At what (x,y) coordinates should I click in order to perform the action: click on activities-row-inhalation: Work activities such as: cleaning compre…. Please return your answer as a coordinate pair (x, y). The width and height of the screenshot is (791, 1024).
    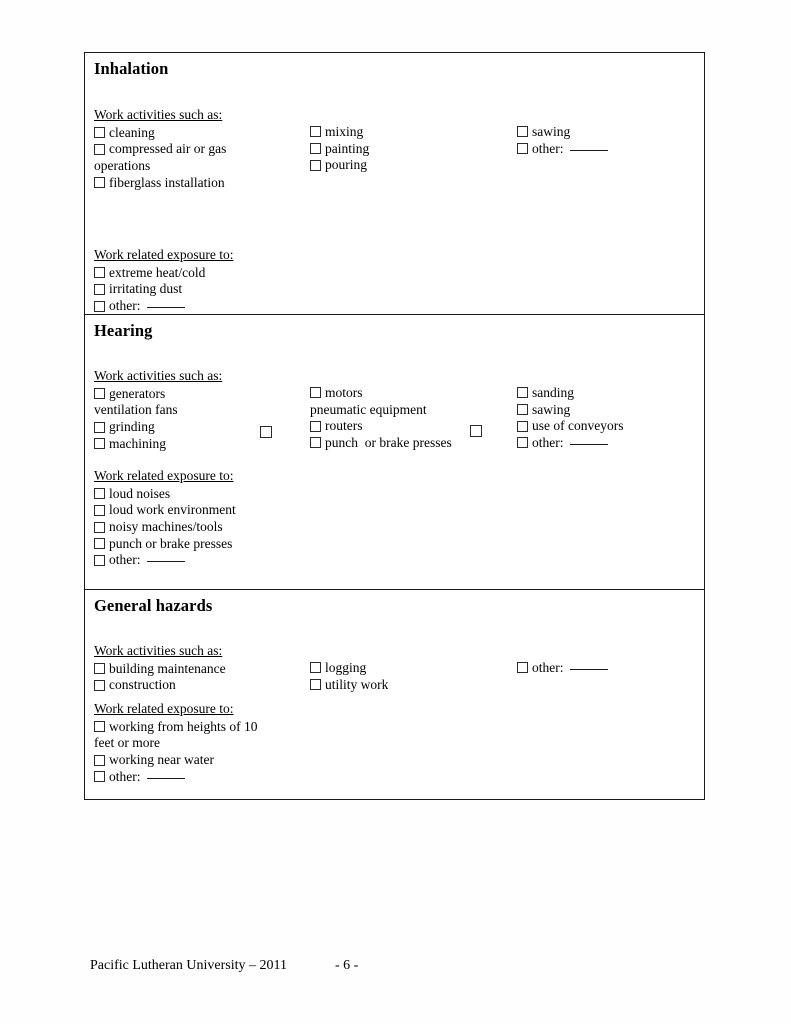
    Looking at the image, I should click on (399, 177).